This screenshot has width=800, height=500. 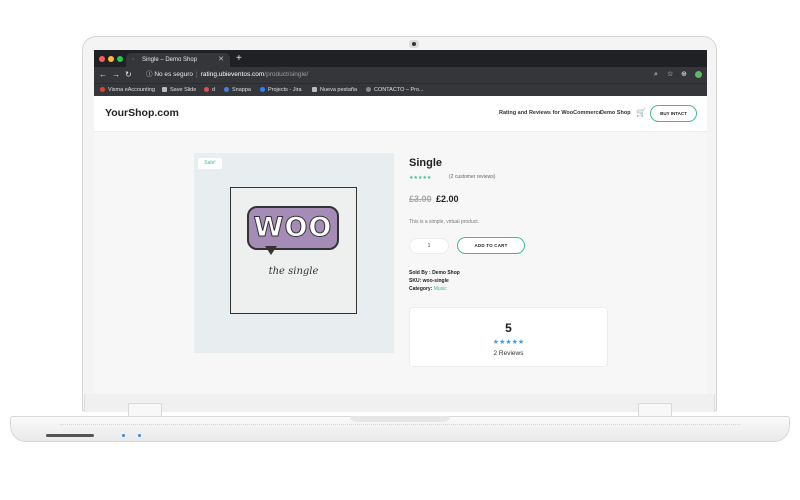 What do you see at coordinates (429, 246) in the screenshot?
I see `quantity-input: 1` at bounding box center [429, 246].